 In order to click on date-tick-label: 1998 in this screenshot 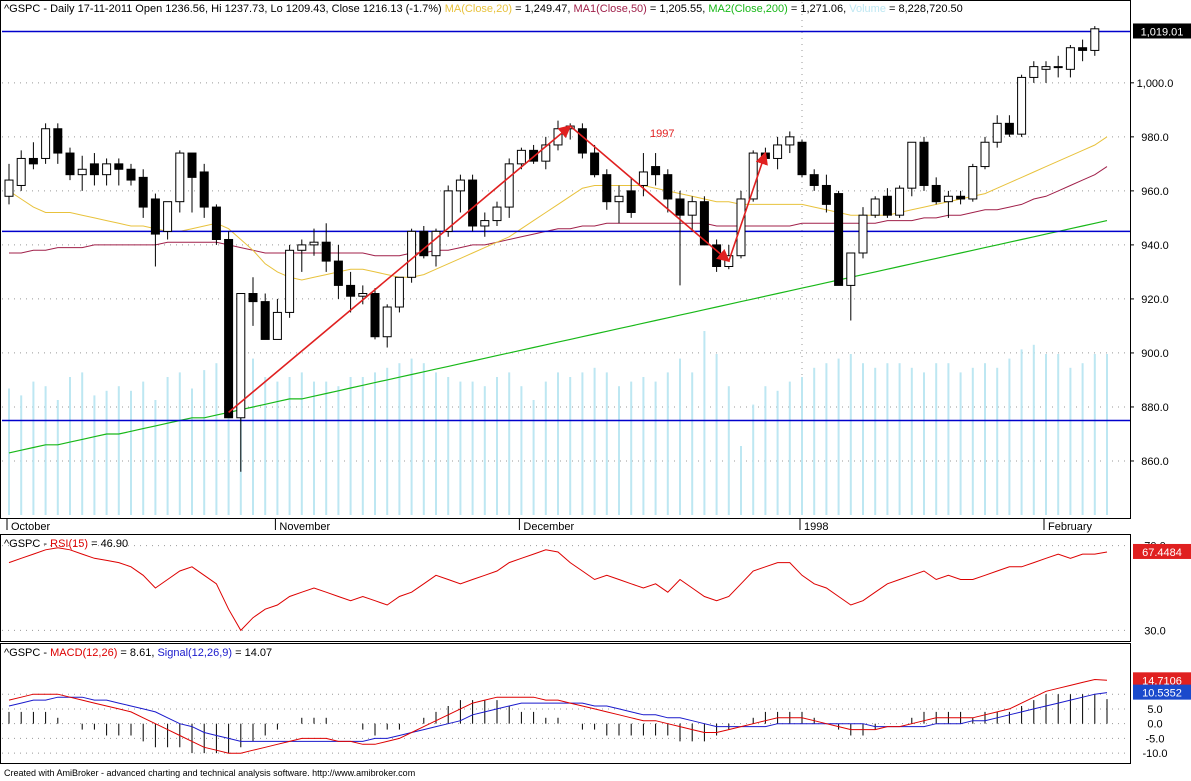, I will do `click(816, 527)`.